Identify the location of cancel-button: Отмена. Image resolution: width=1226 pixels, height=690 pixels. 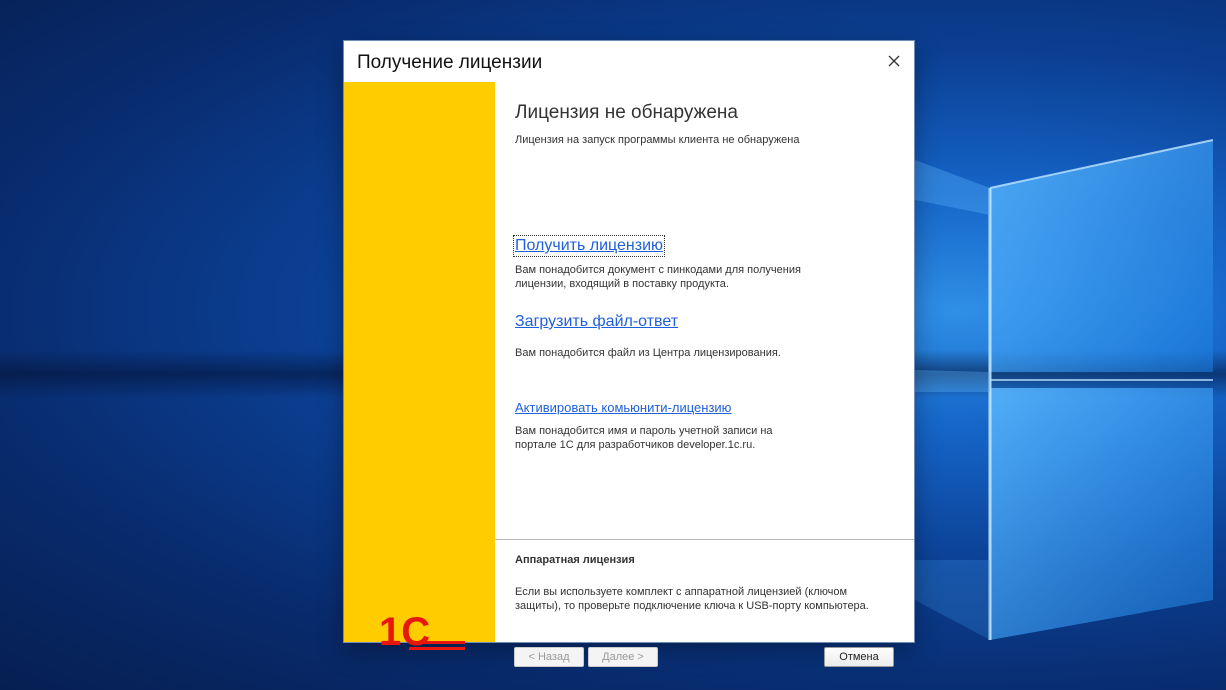
(859, 657).